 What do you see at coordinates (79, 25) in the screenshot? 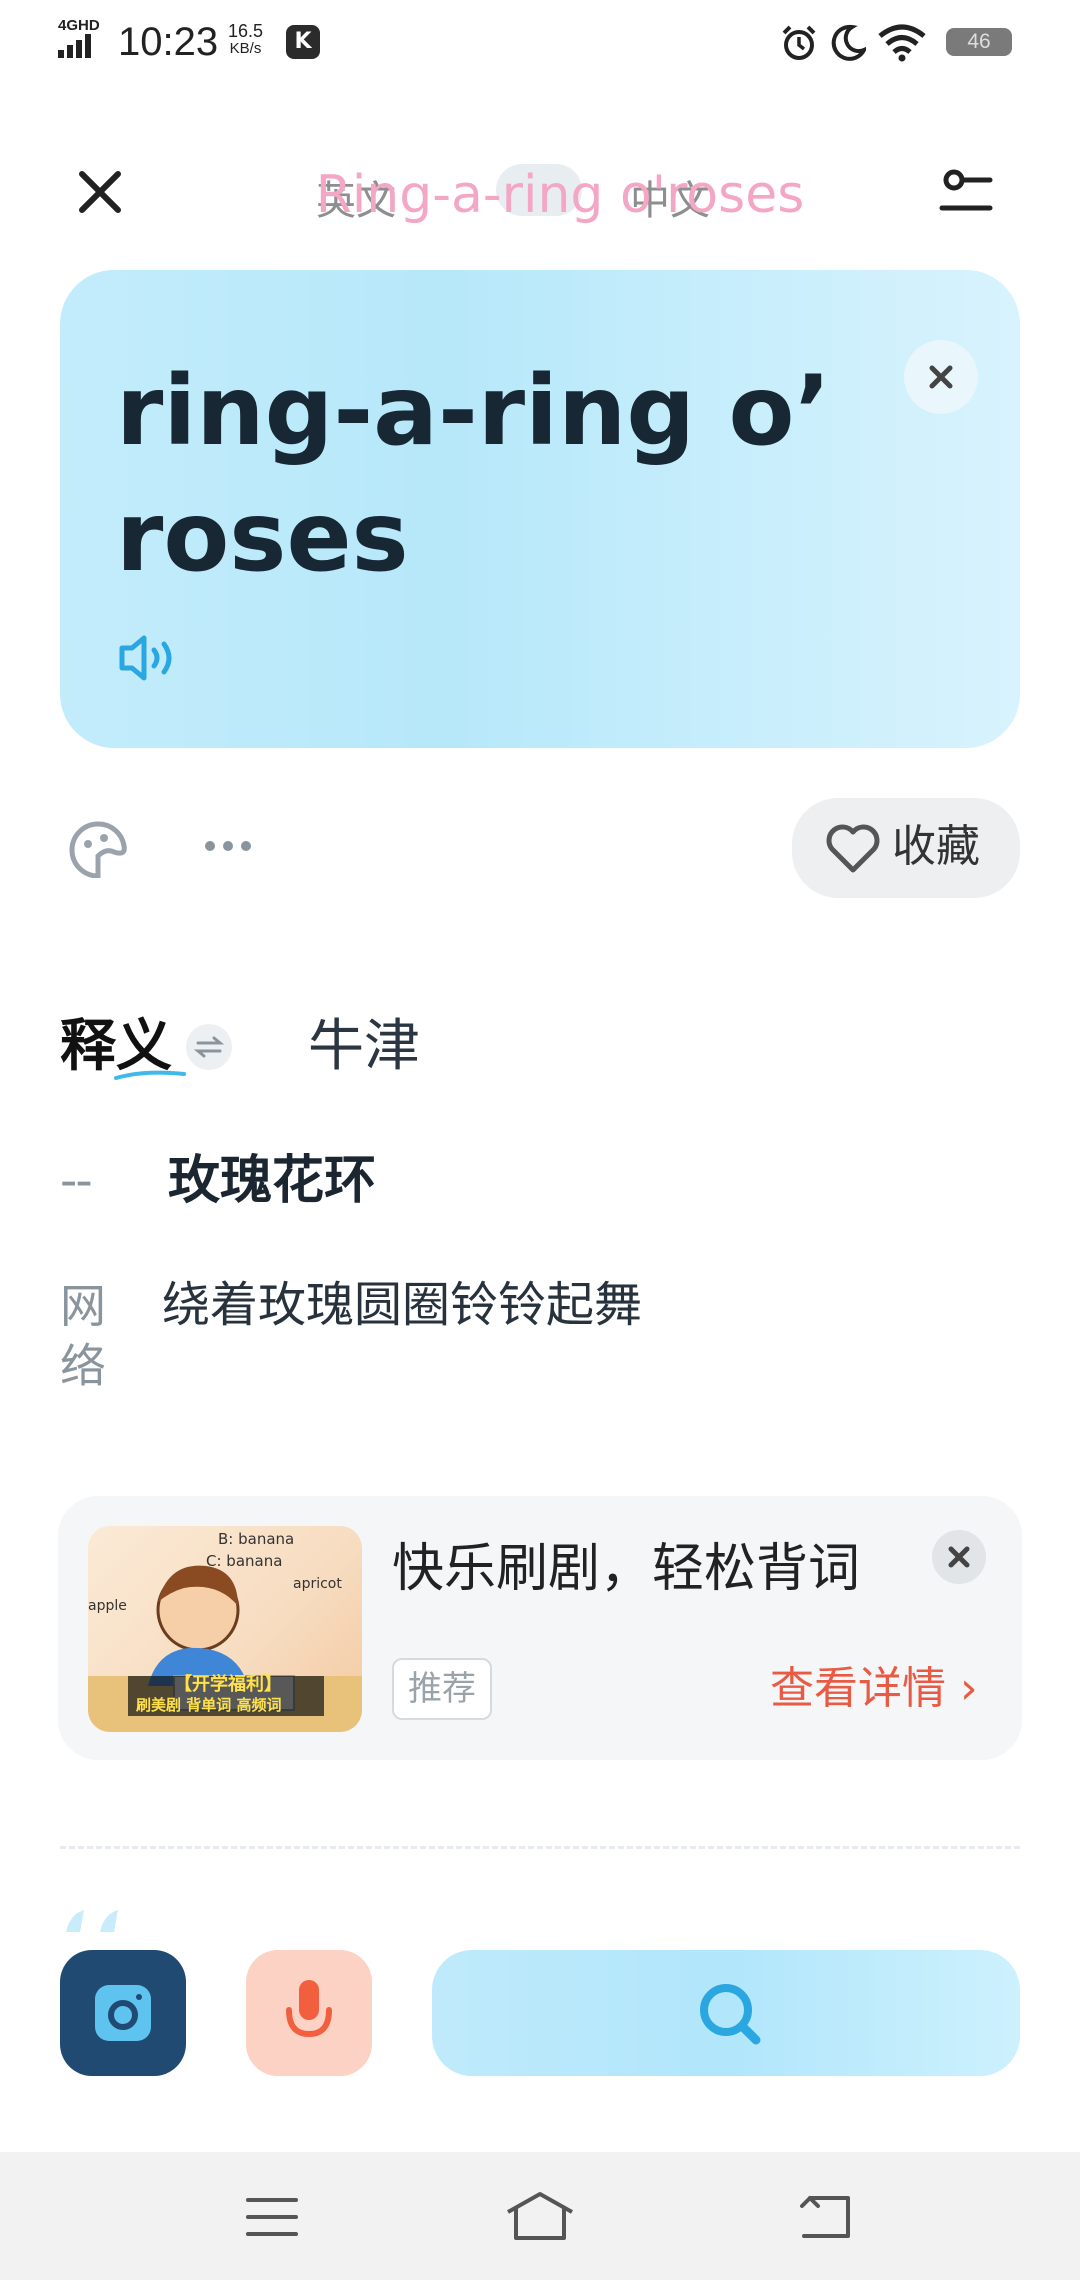
I see `network-indicator: 4GHD` at bounding box center [79, 25].